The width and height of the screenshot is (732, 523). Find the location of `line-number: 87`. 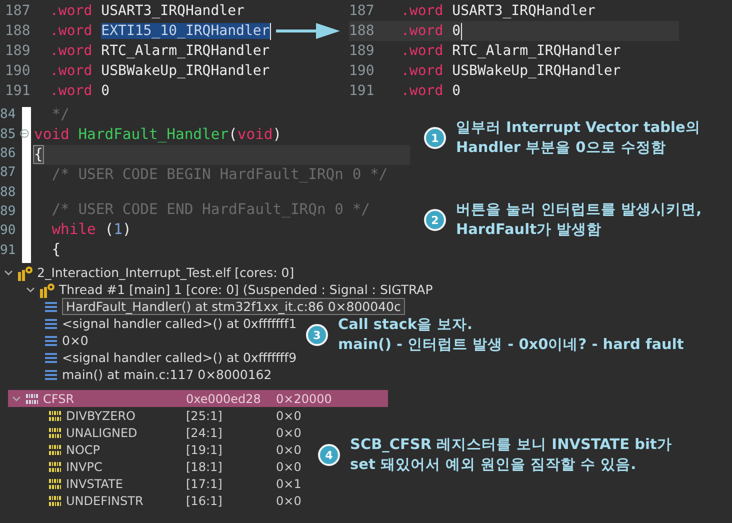

line-number: 87 is located at coordinates (8, 172).